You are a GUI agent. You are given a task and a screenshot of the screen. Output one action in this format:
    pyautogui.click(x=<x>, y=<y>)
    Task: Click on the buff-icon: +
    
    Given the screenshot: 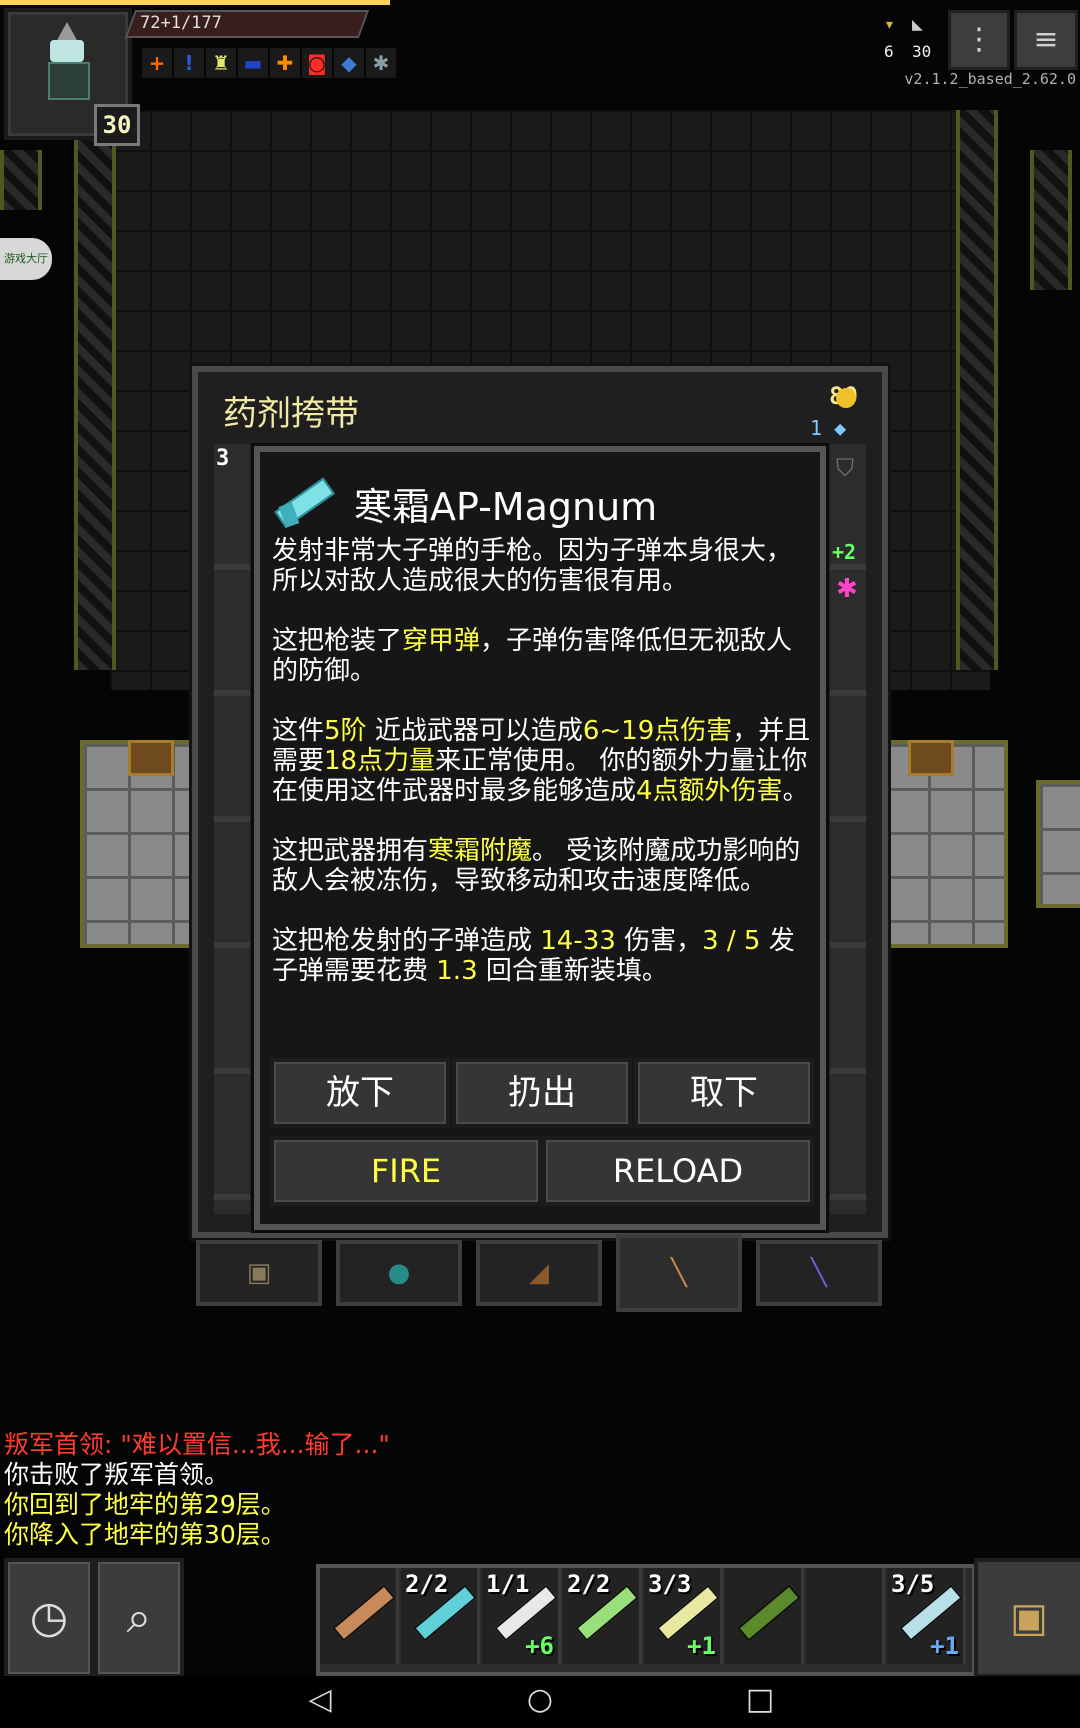 What is the action you would take?
    pyautogui.click(x=157, y=63)
    